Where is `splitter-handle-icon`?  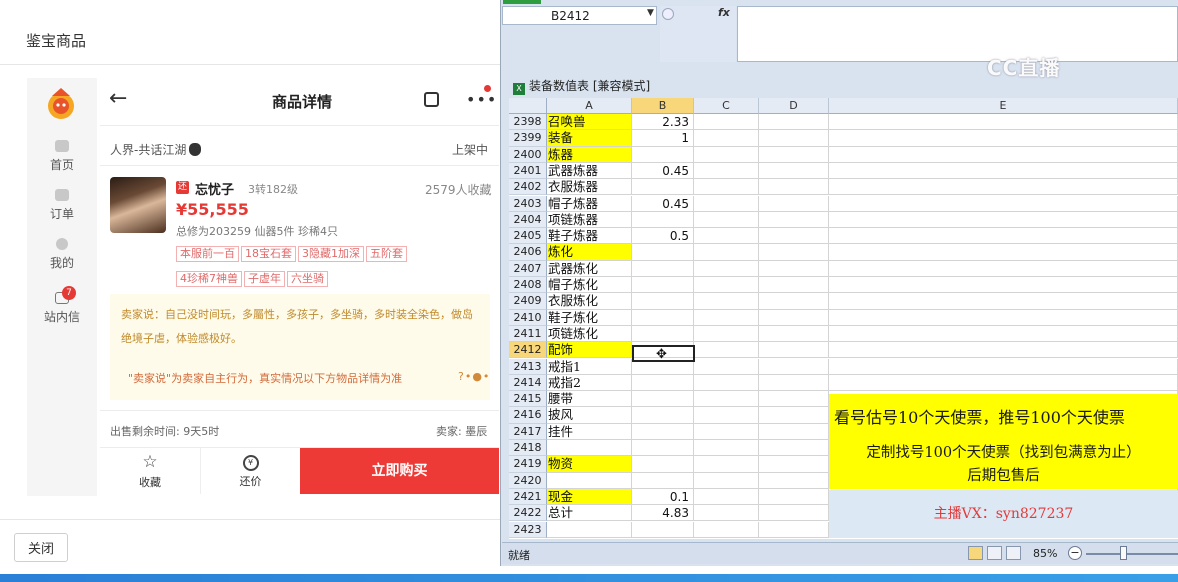
splitter-handle-icon is located at coordinates (668, 14).